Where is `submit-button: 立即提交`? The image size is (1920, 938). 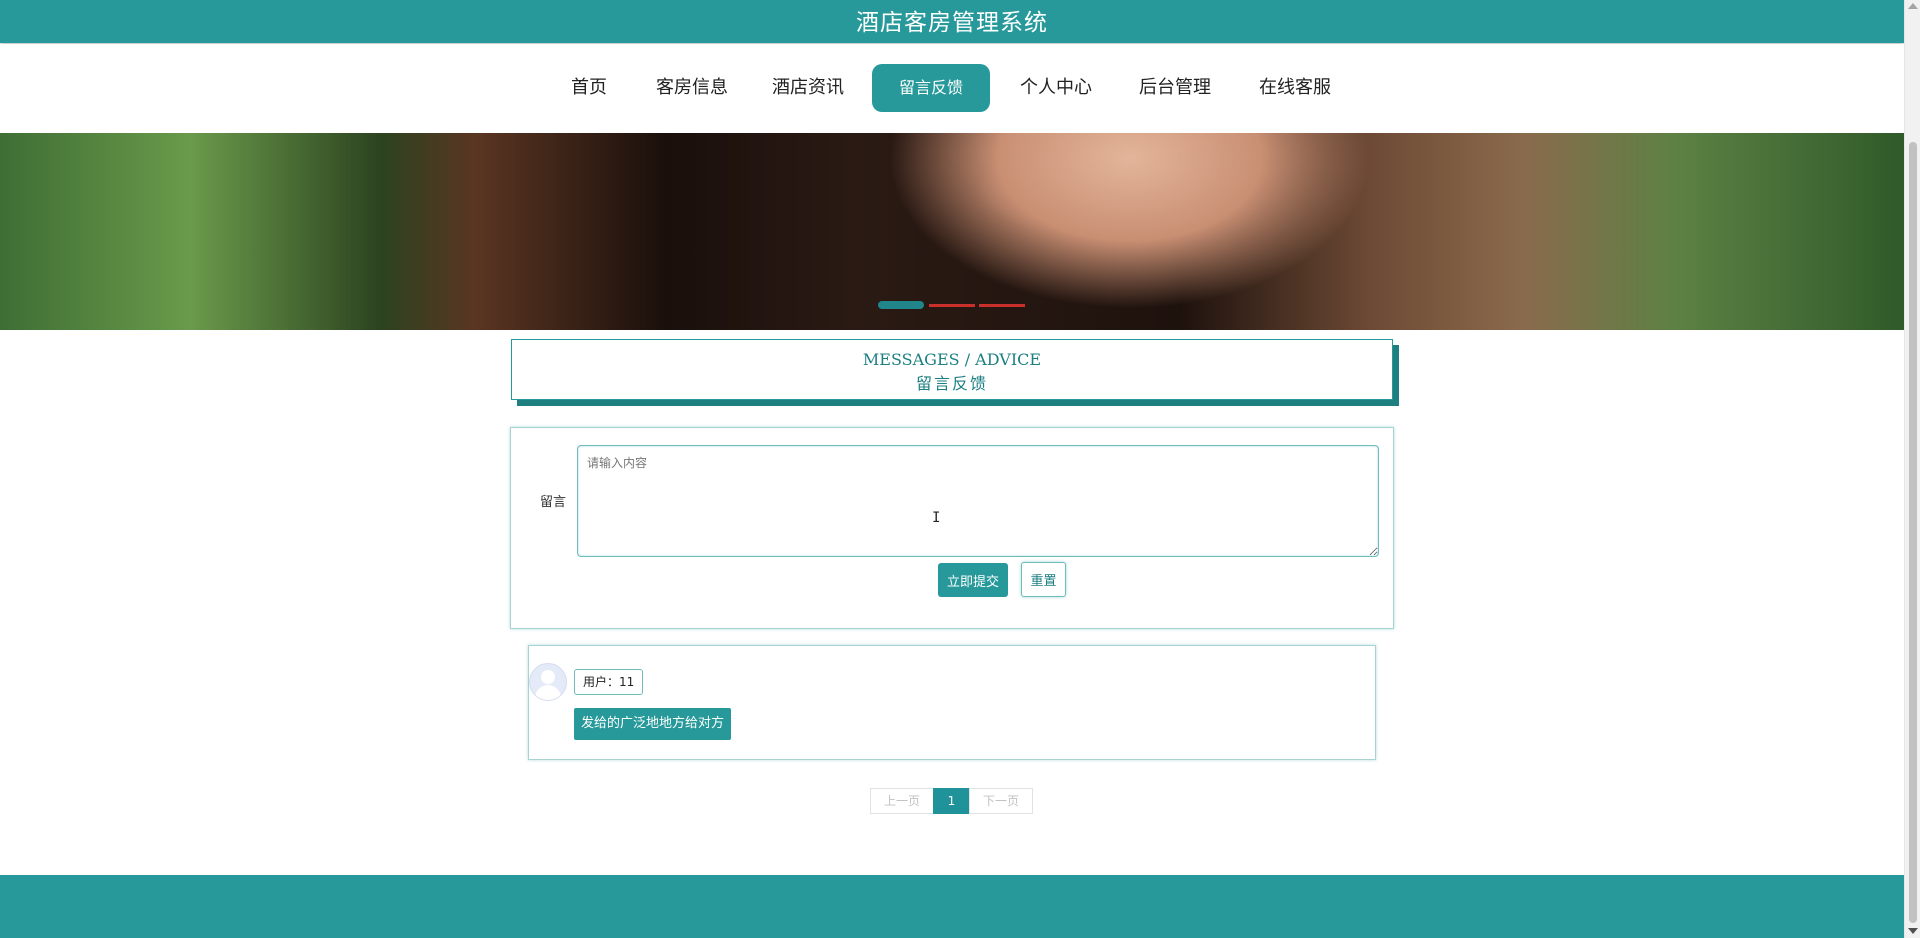 submit-button: 立即提交 is located at coordinates (973, 580).